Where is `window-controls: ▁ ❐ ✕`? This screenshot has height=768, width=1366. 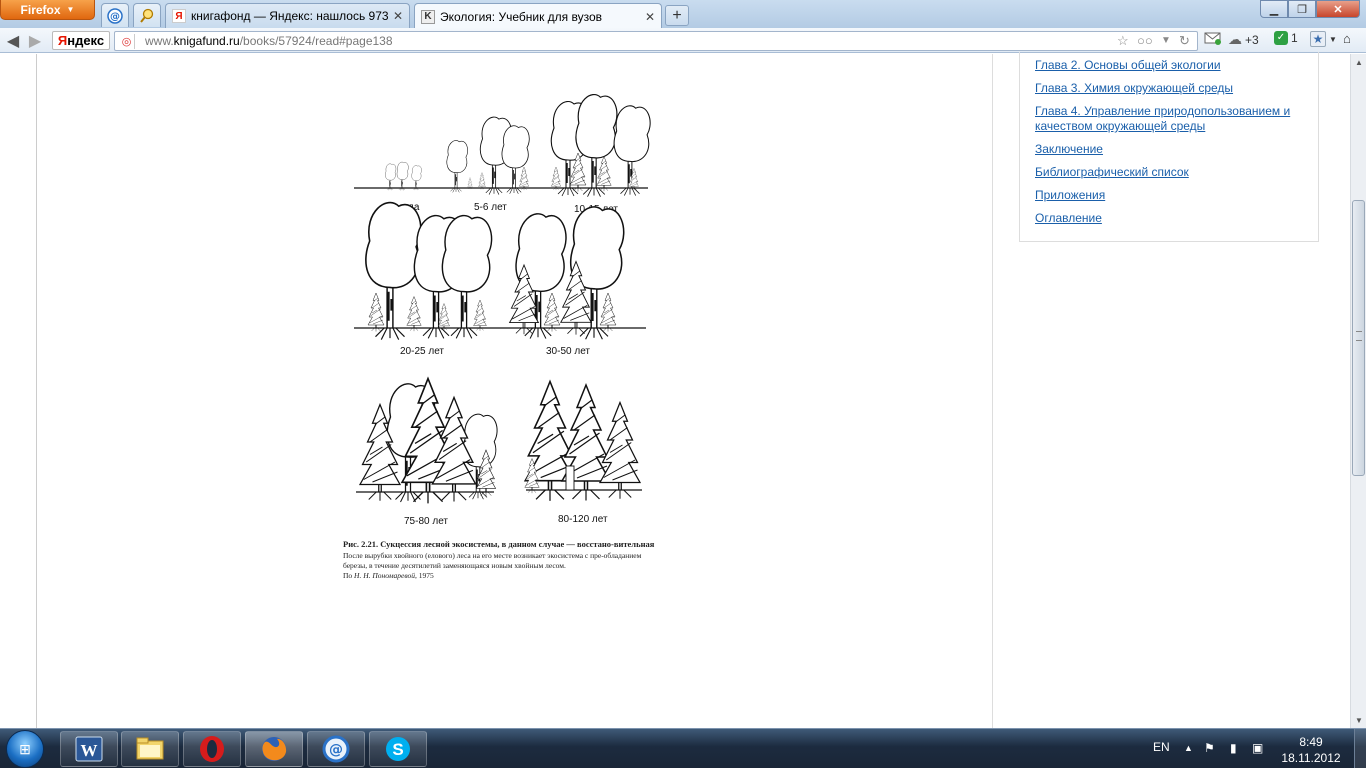 window-controls: ▁ ❐ ✕ is located at coordinates (1310, 9).